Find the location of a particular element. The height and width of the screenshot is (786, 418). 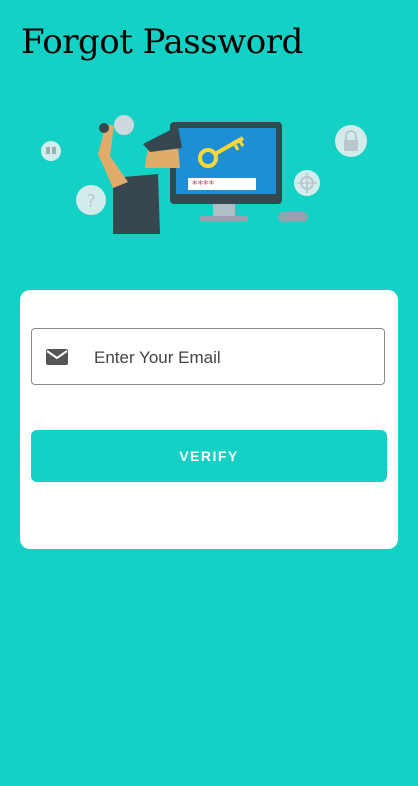

person-illustration is located at coordinates (140, 174).